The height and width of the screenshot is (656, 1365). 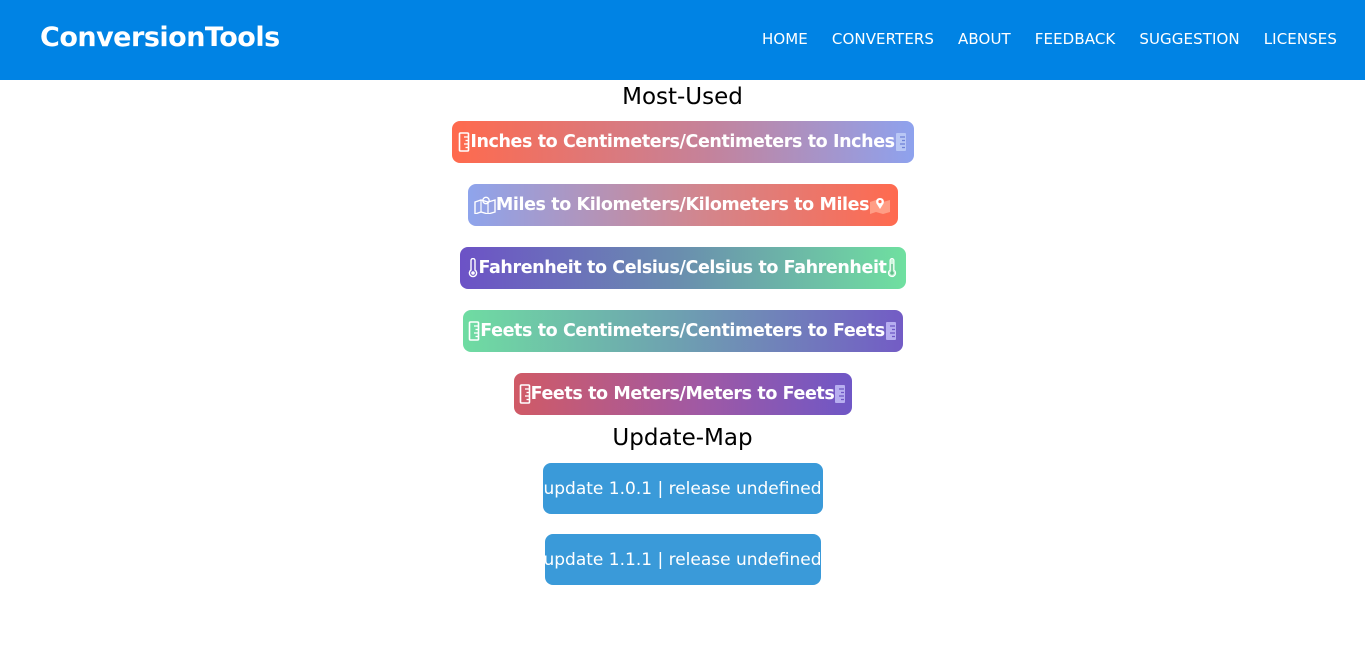 What do you see at coordinates (682, 488) in the screenshot?
I see `update-1-0-1-button: update 1.0.1 | release undefined` at bounding box center [682, 488].